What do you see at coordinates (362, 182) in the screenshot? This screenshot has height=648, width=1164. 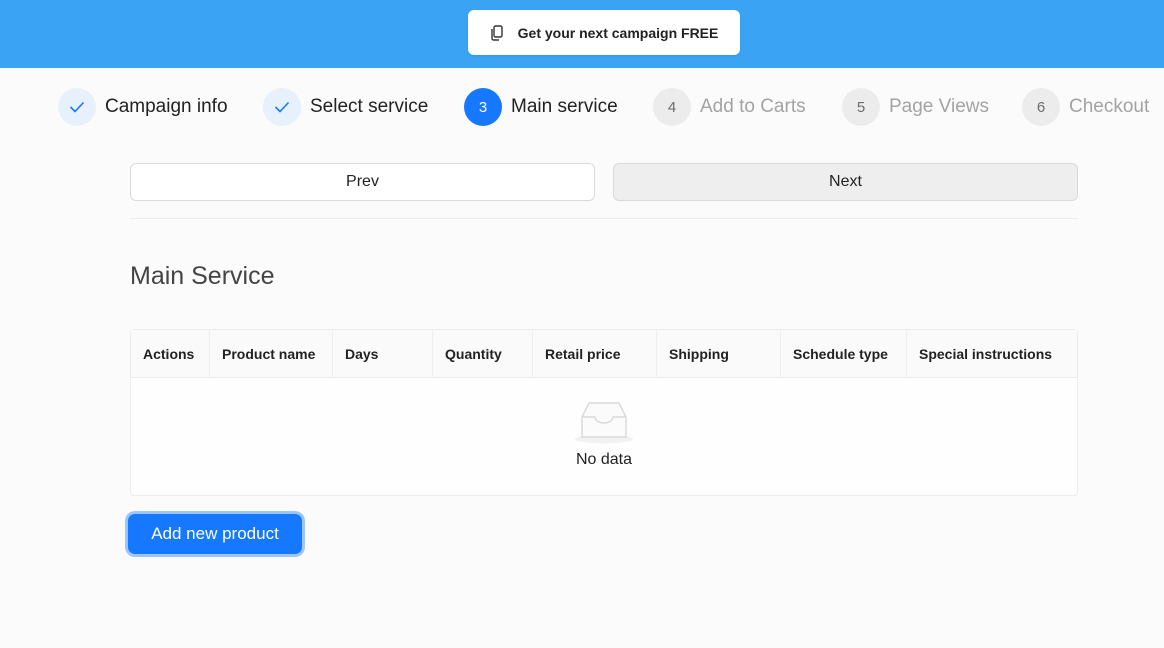 I see `prev-button: Prev` at bounding box center [362, 182].